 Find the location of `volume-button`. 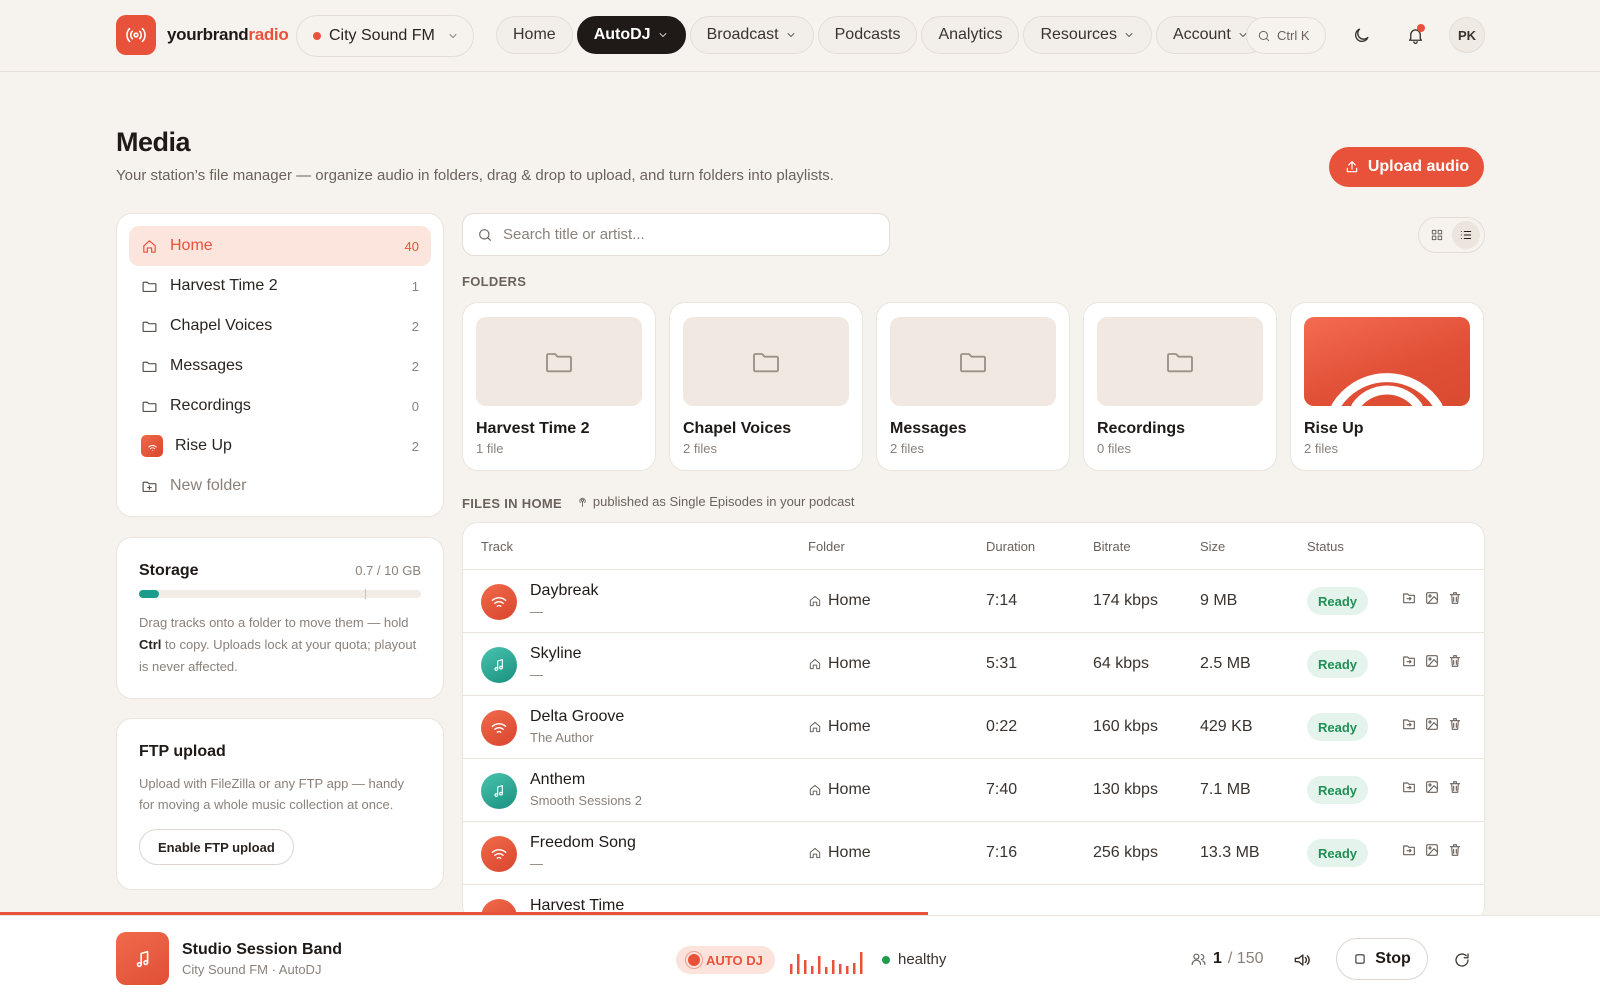

volume-button is located at coordinates (1302, 960).